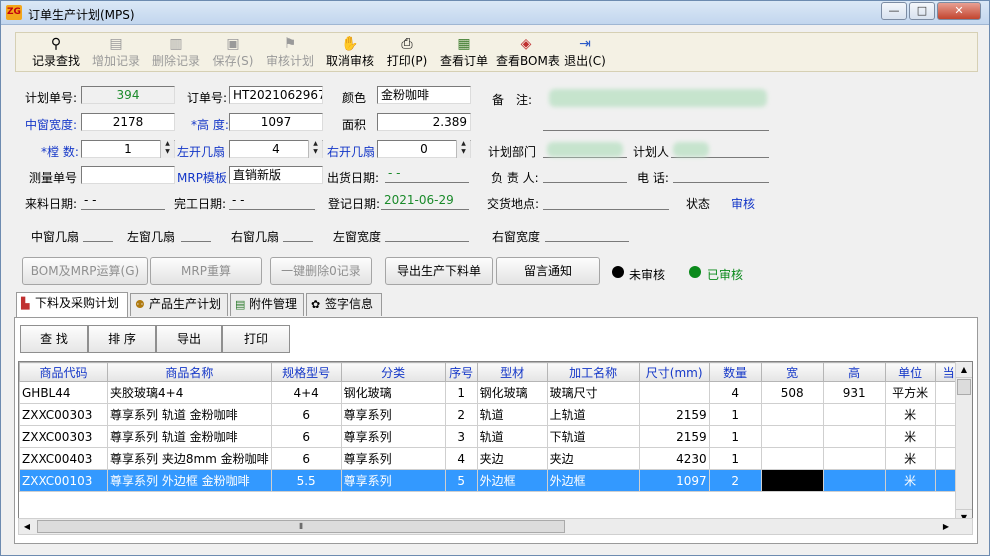 This screenshot has width=990, height=556. I want to click on table-cell: 轨道, so click(512, 436).